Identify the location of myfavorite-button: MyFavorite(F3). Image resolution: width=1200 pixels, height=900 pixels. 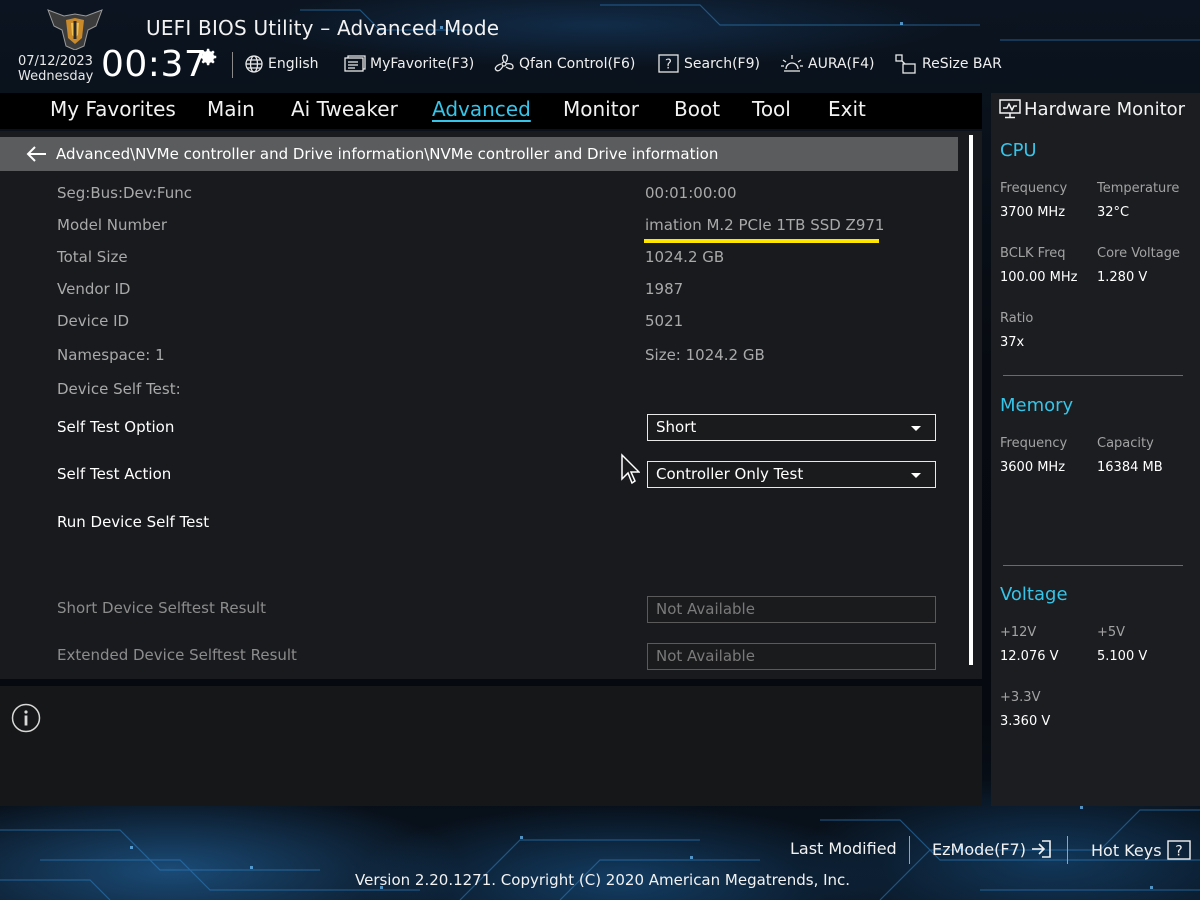
(409, 64).